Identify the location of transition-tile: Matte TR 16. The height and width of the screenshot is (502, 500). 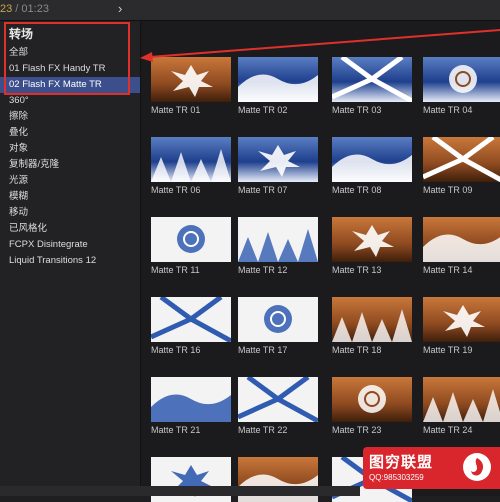
(191, 326).